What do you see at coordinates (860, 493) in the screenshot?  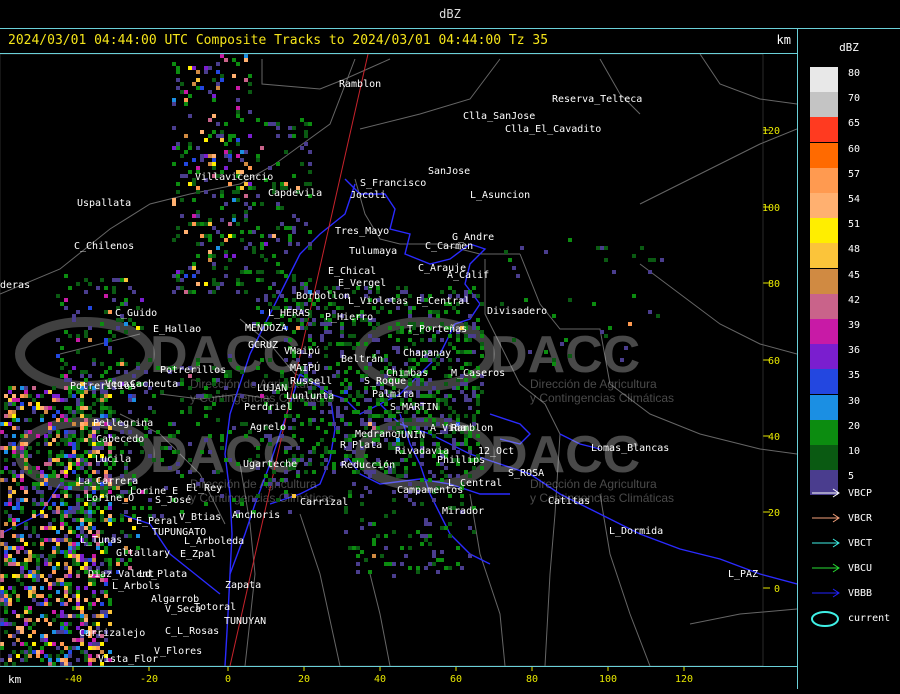 I see `track-label: VBCP` at bounding box center [860, 493].